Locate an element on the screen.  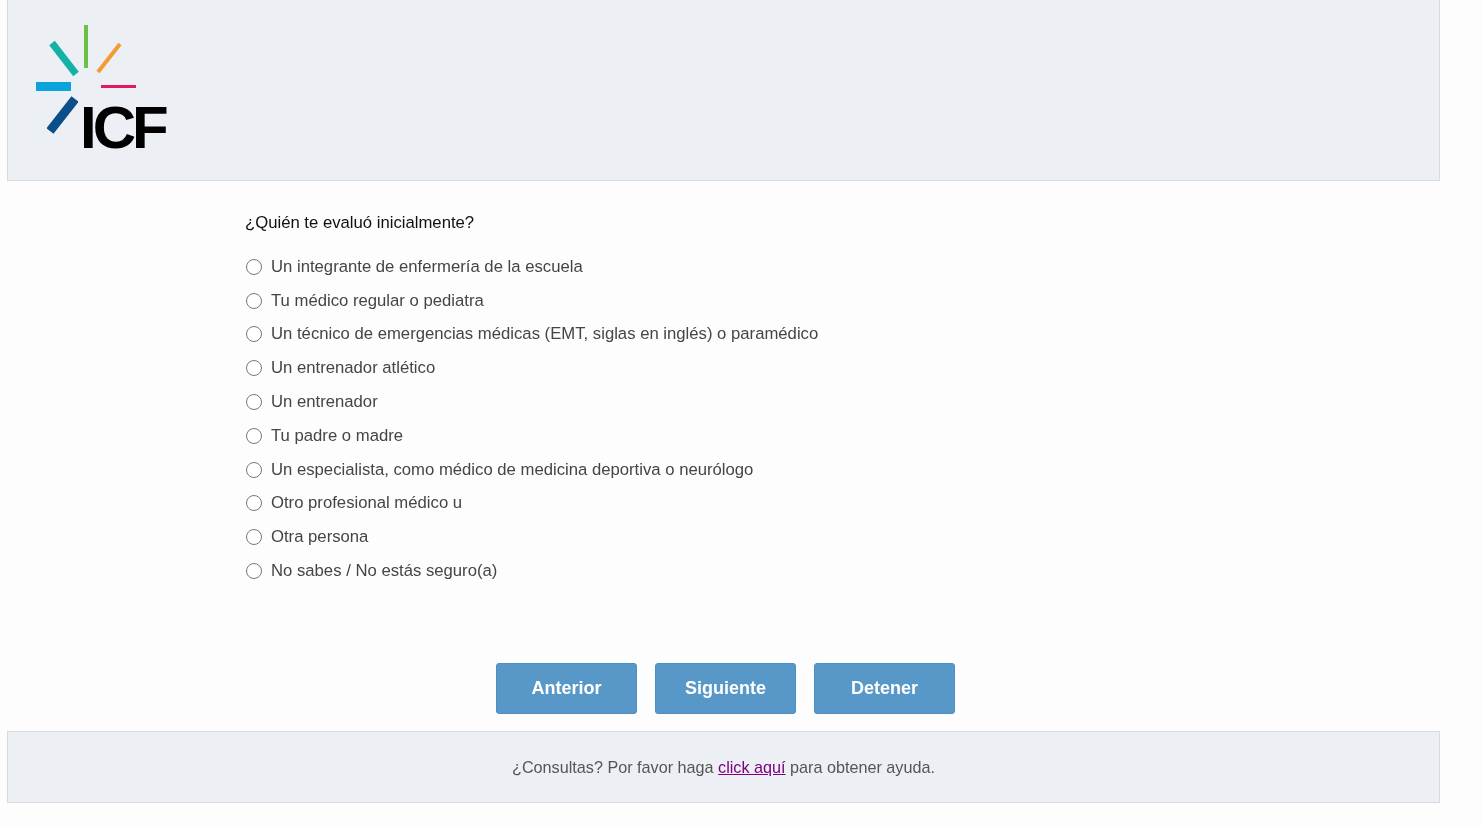
diagonal-bar-icon is located at coordinates (62, 115).